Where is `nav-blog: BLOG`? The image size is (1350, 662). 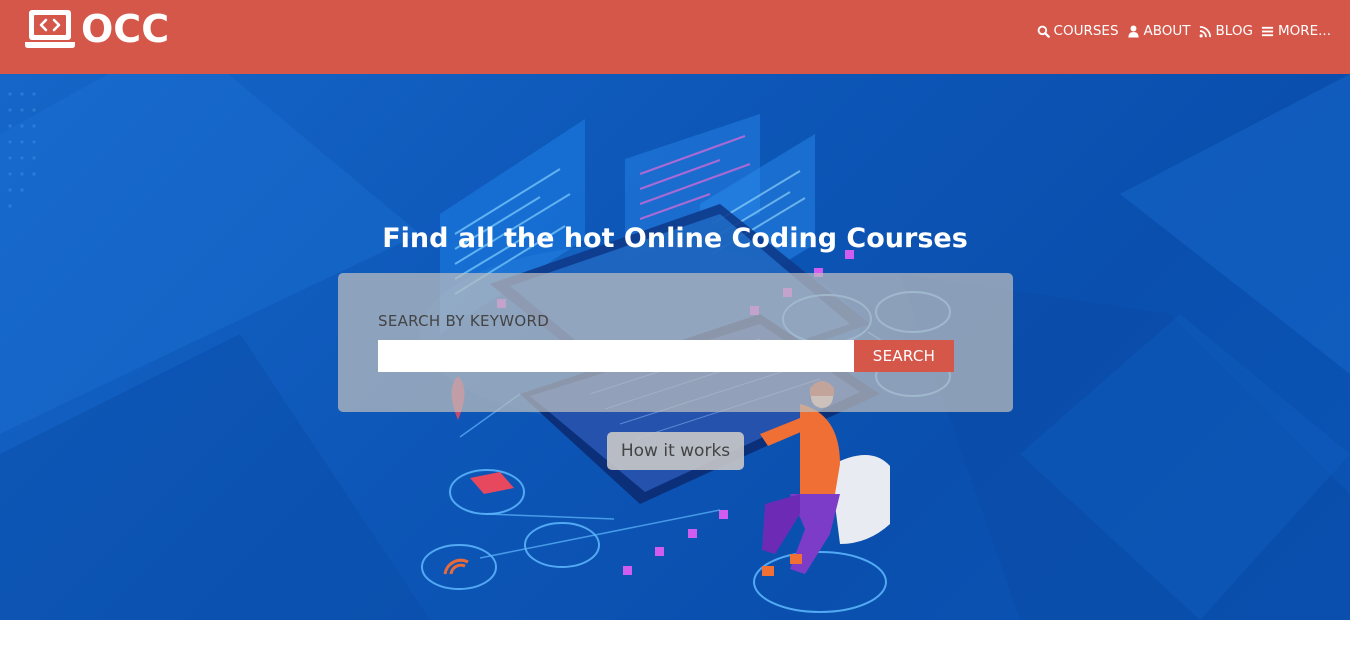 nav-blog: BLOG is located at coordinates (1226, 31).